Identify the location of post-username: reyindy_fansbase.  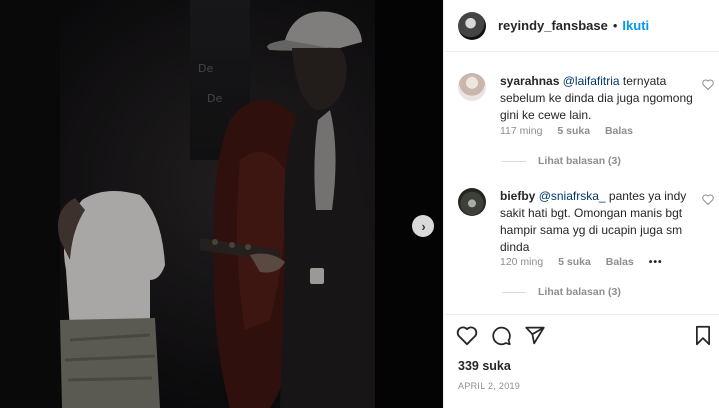
(553, 25).